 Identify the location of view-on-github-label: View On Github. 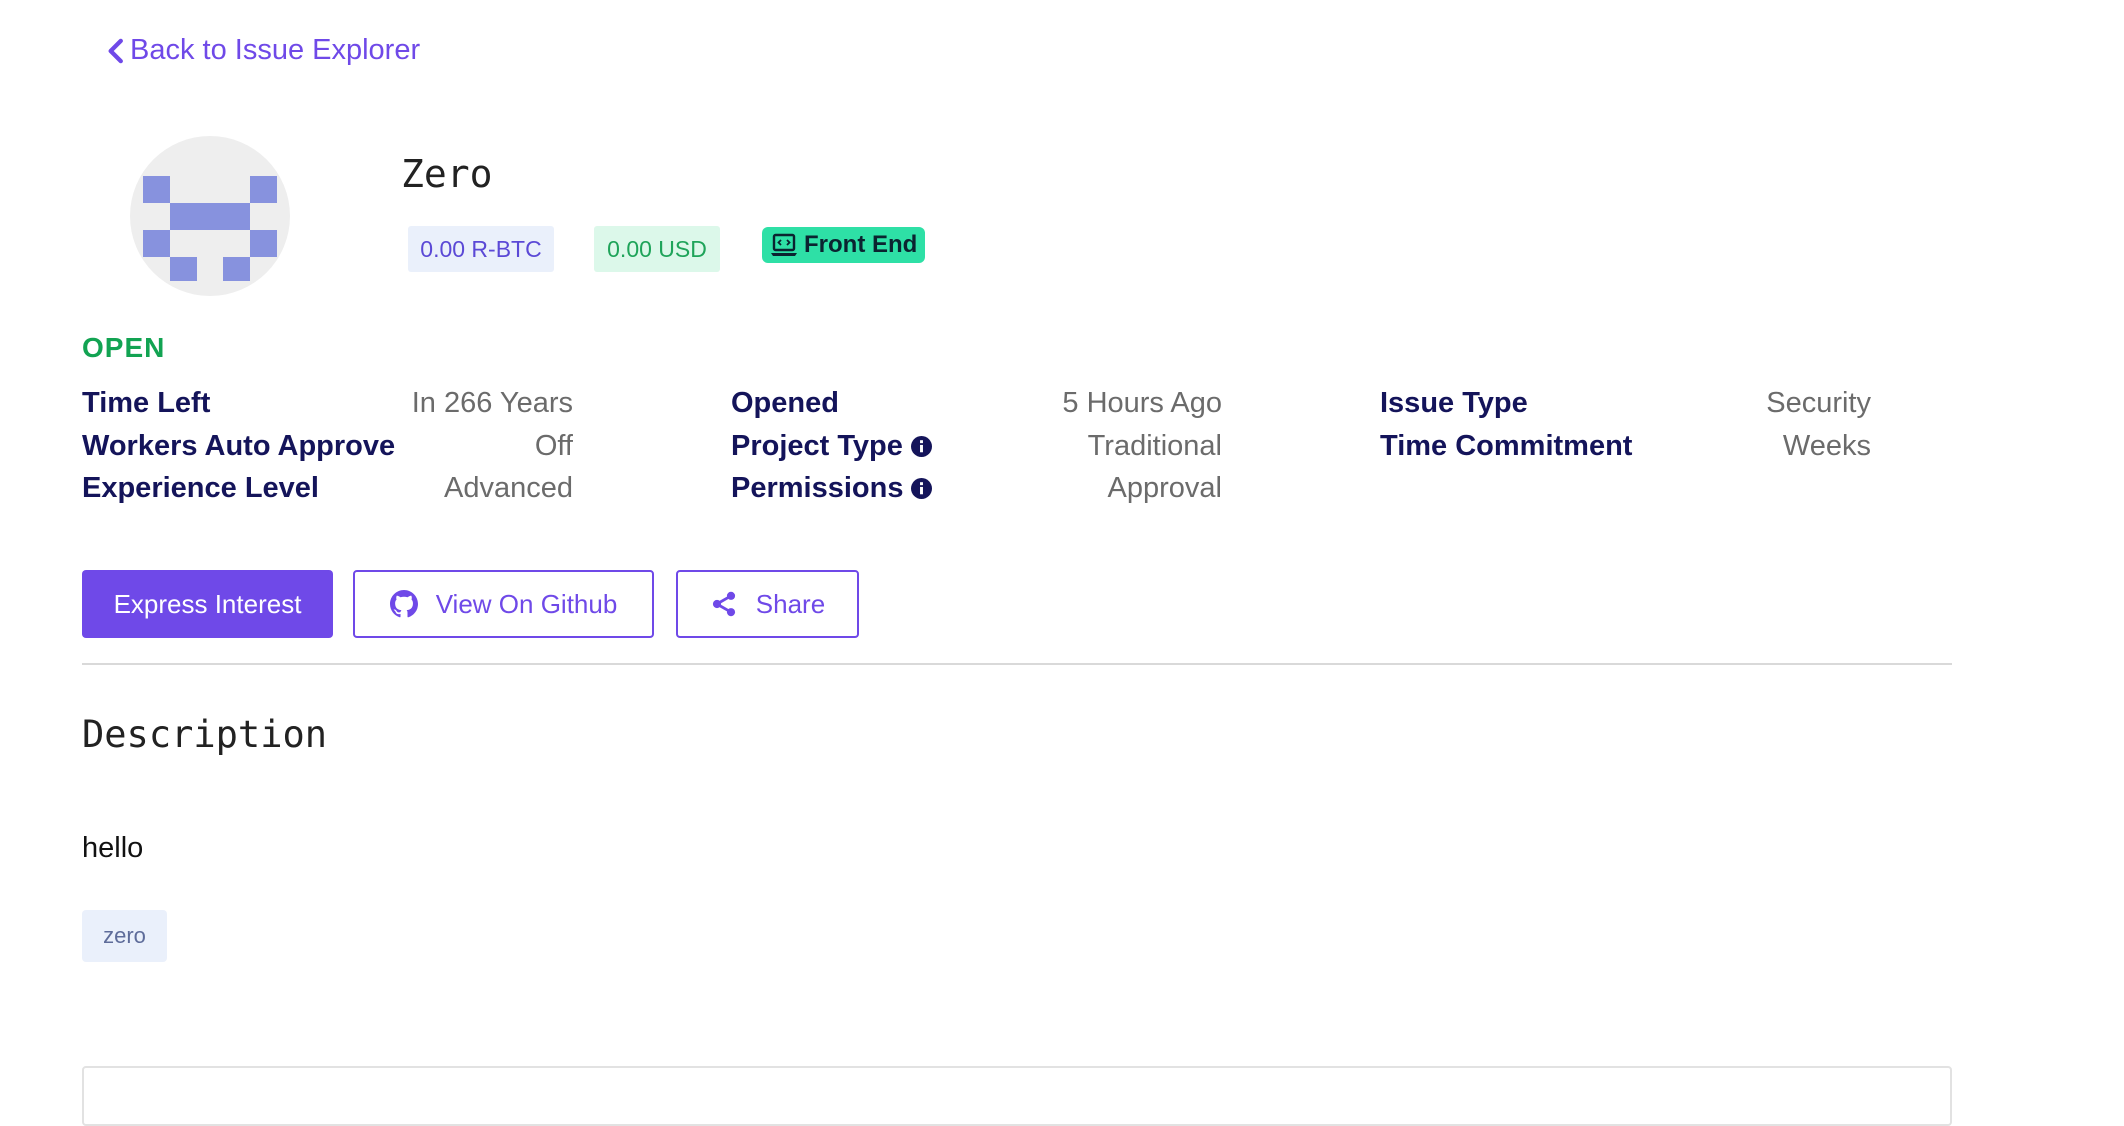
(526, 603).